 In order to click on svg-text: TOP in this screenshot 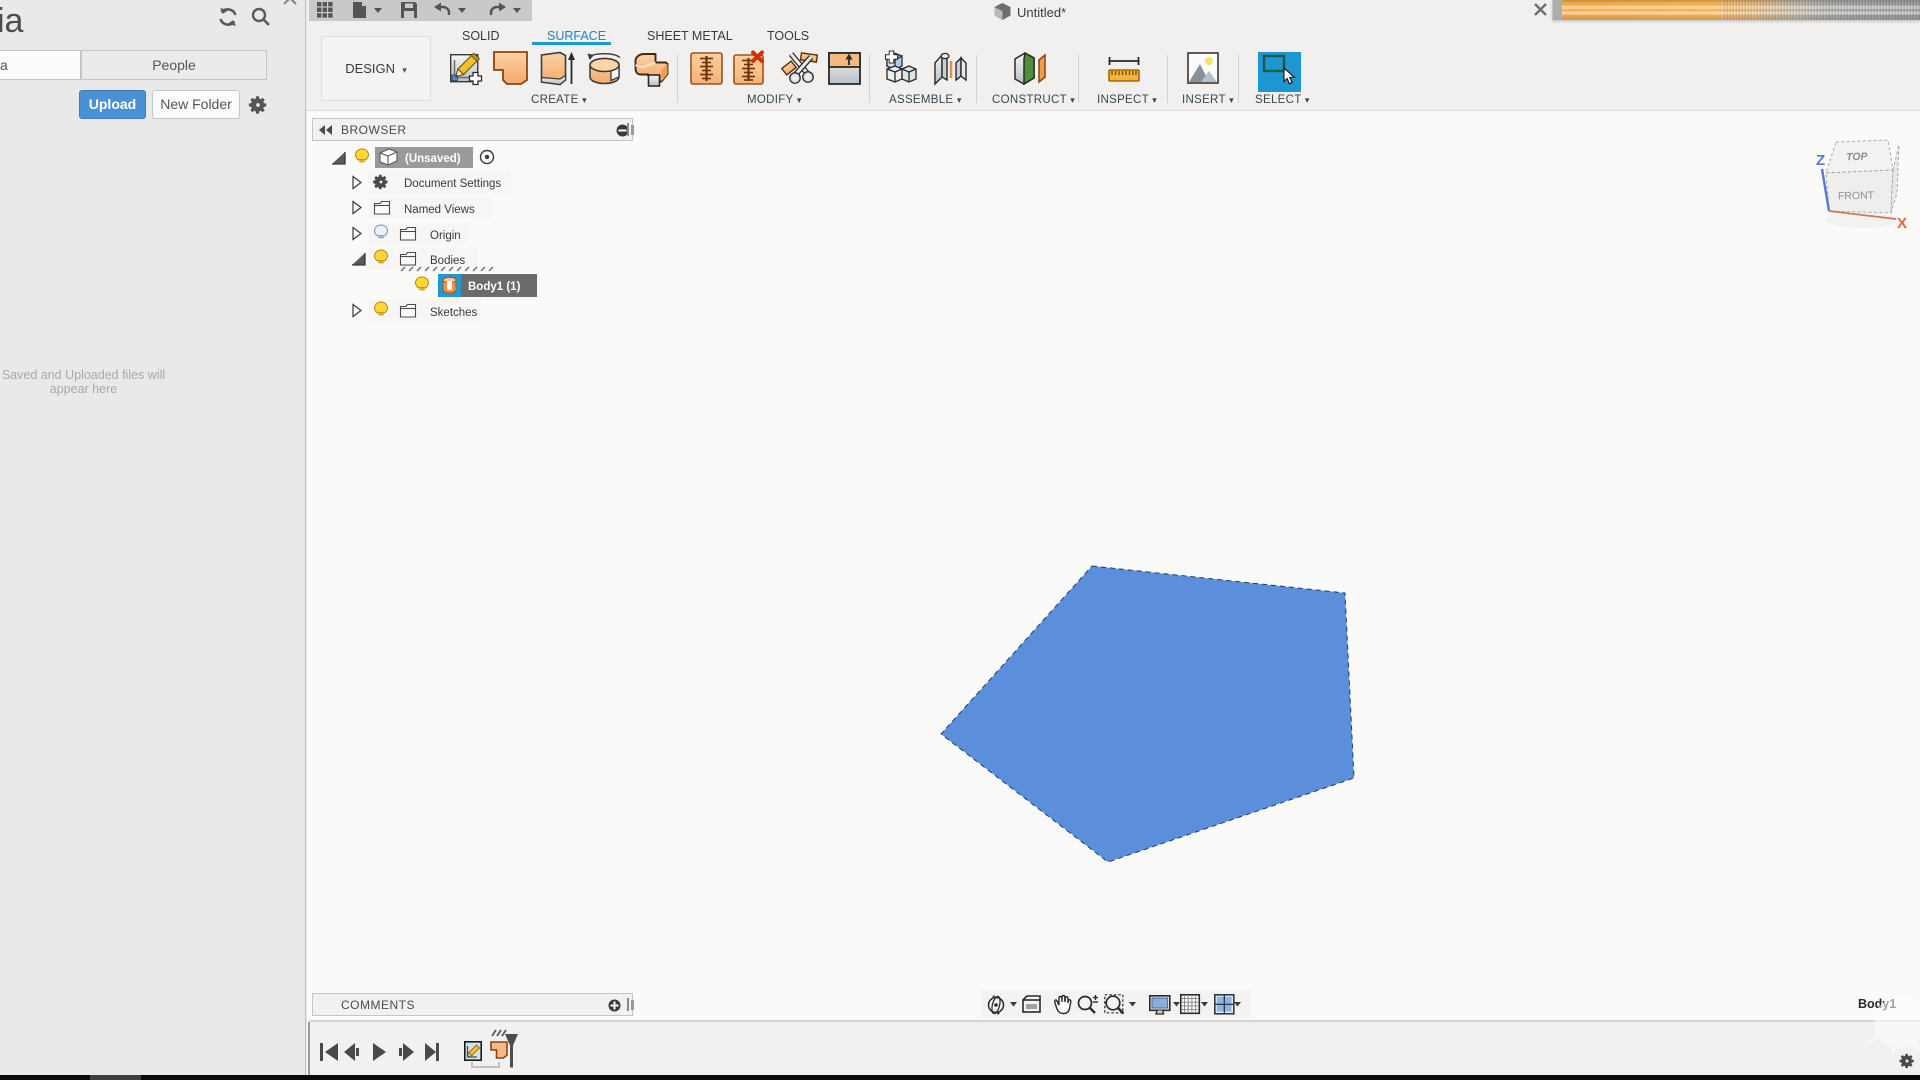, I will do `click(1857, 157)`.